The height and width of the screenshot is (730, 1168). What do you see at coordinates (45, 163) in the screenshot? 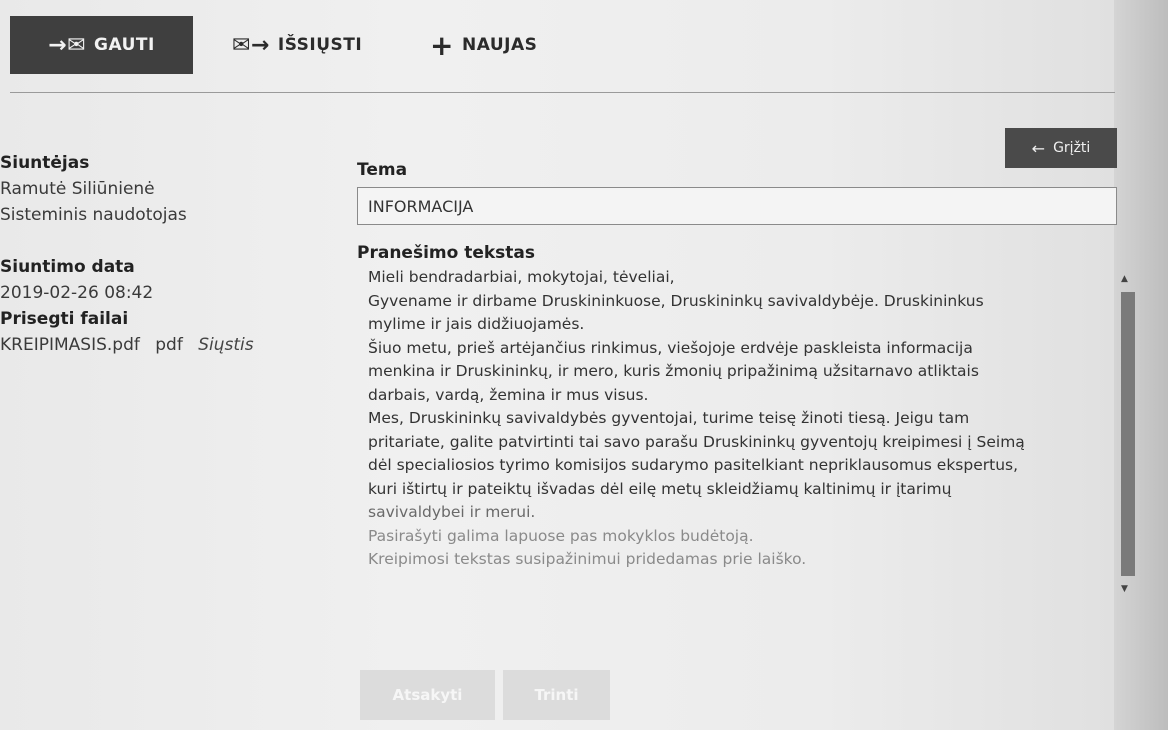
I see `sender-label: Siuntėjas` at bounding box center [45, 163].